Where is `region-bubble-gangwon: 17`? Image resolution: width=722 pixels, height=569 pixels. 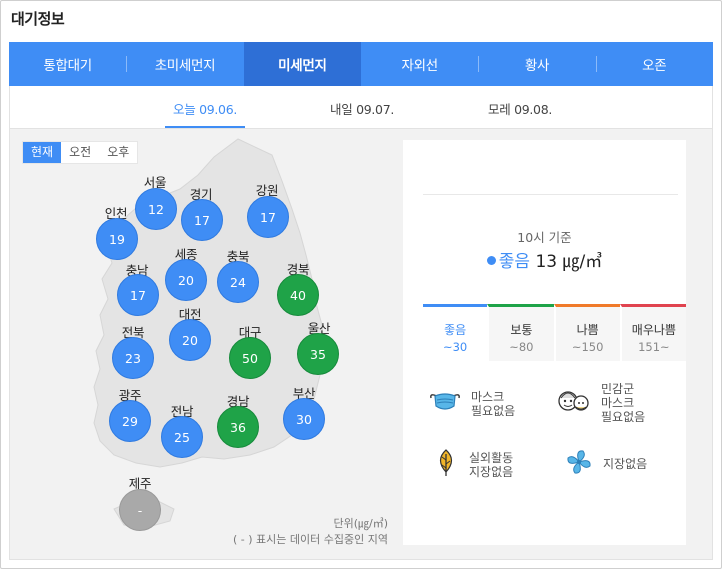
region-bubble-gangwon: 17 is located at coordinates (268, 217).